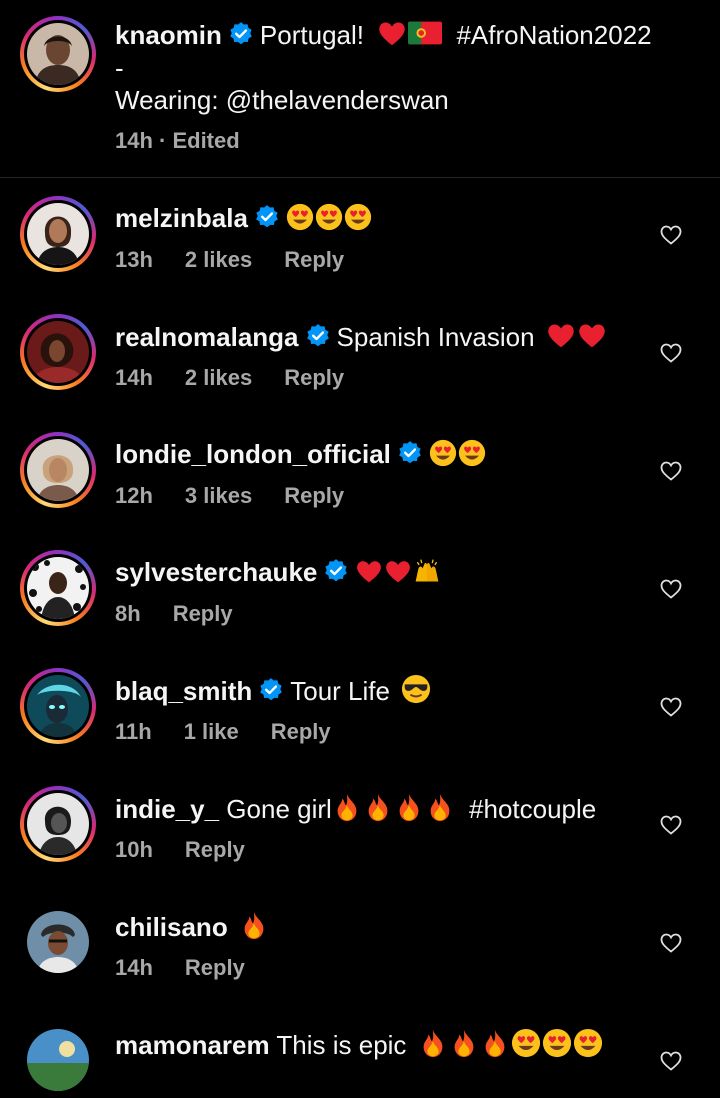 This screenshot has height=1098, width=720. What do you see at coordinates (282, 100) in the screenshot?
I see `caption-wearing: Wearing: @thelavenderswan` at bounding box center [282, 100].